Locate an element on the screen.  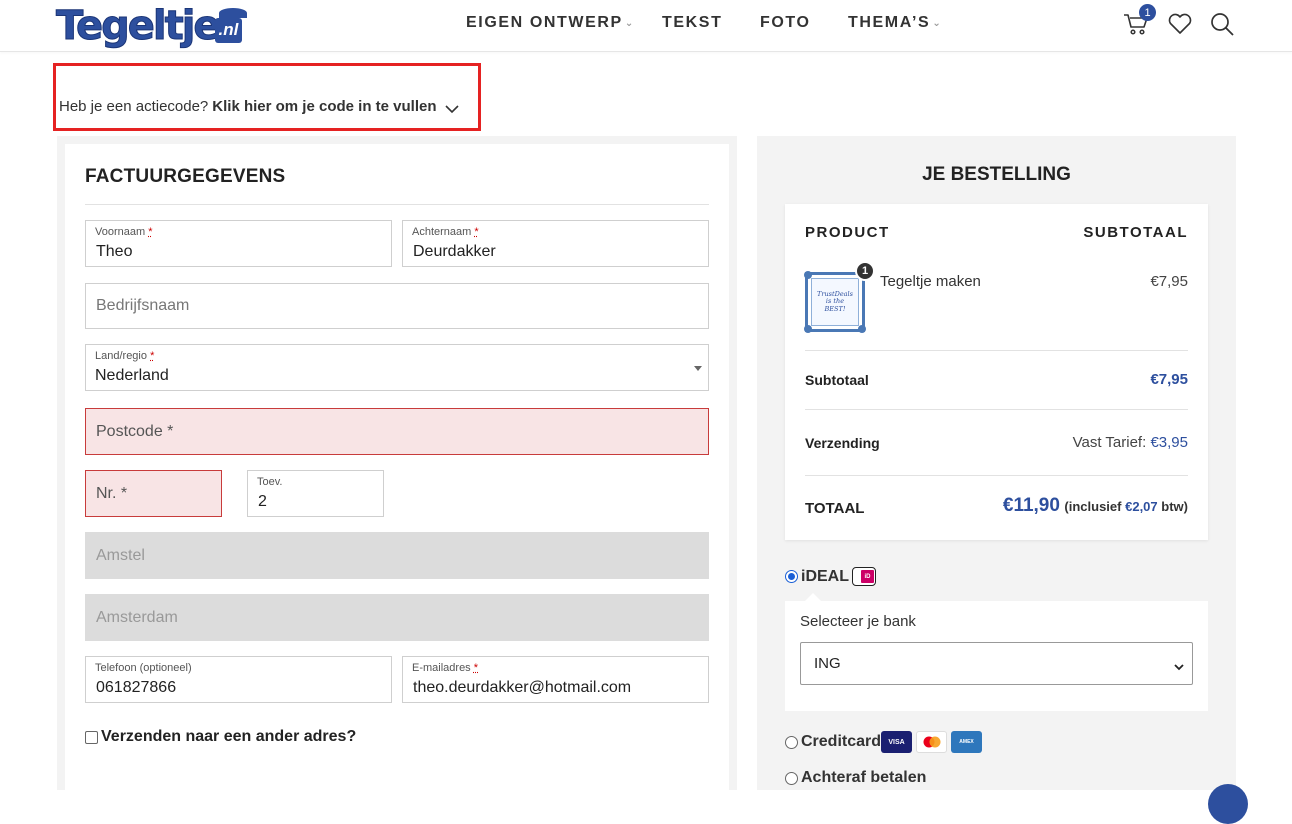
tax-prefix: (inclusief is located at coordinates (1092, 506).